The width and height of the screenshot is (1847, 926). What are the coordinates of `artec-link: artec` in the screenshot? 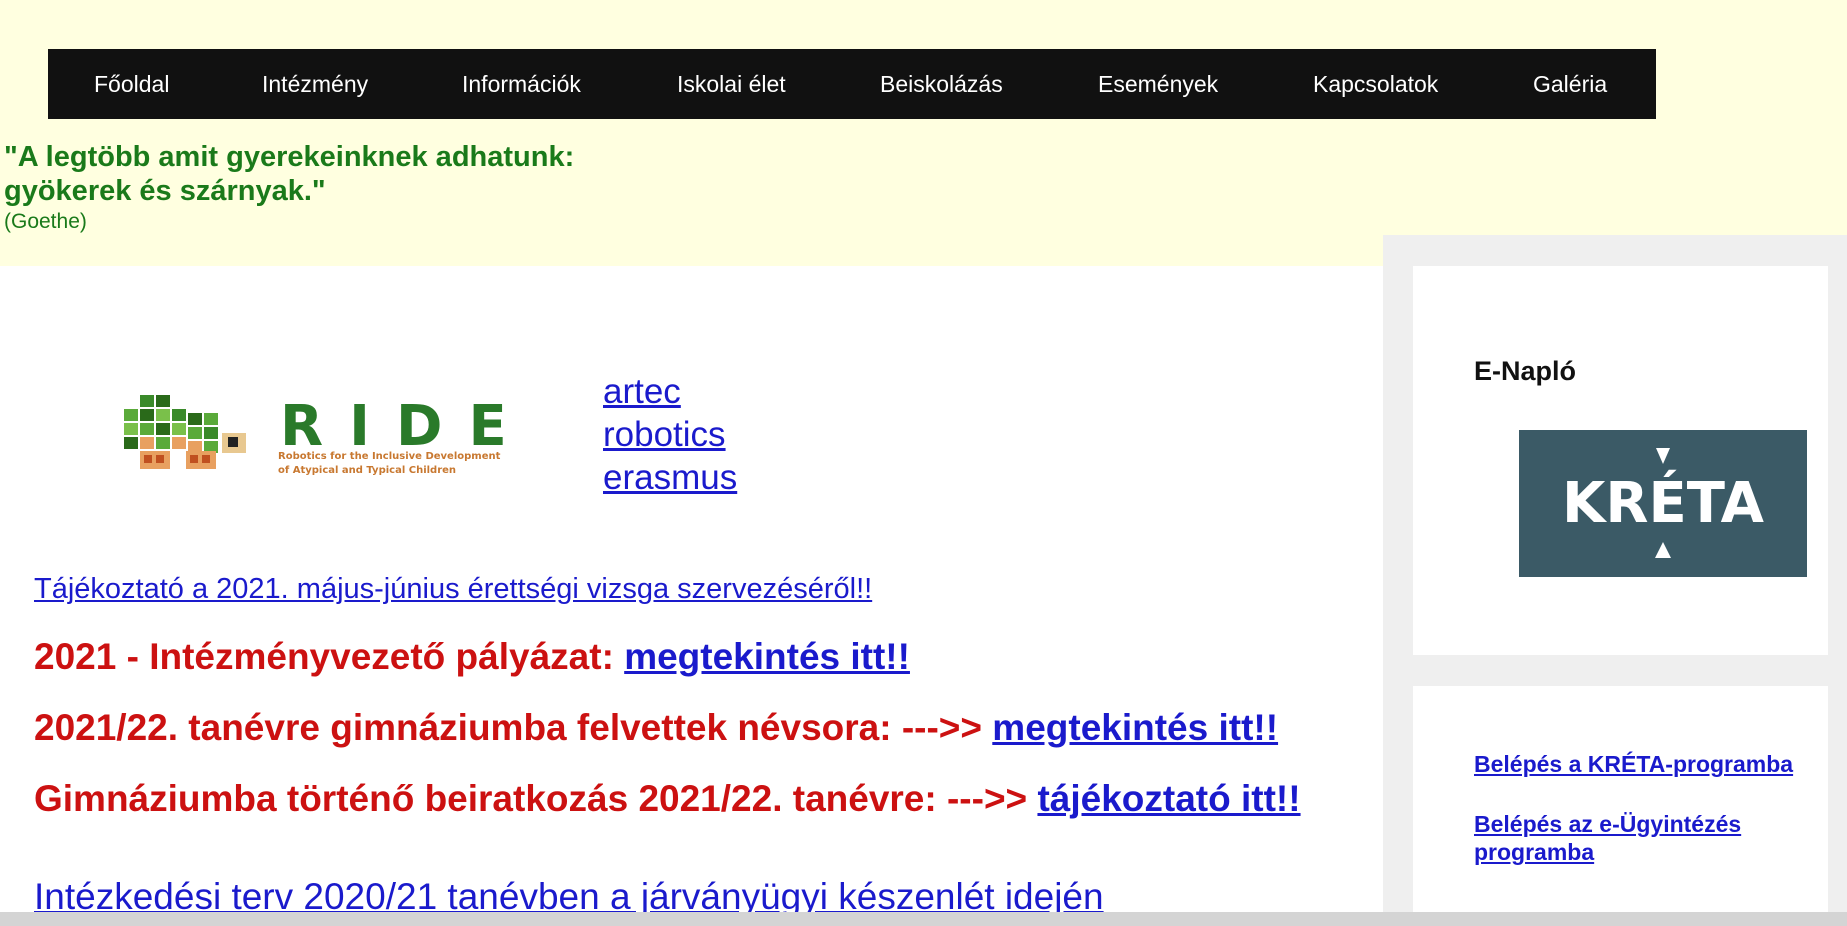 It's located at (670, 391).